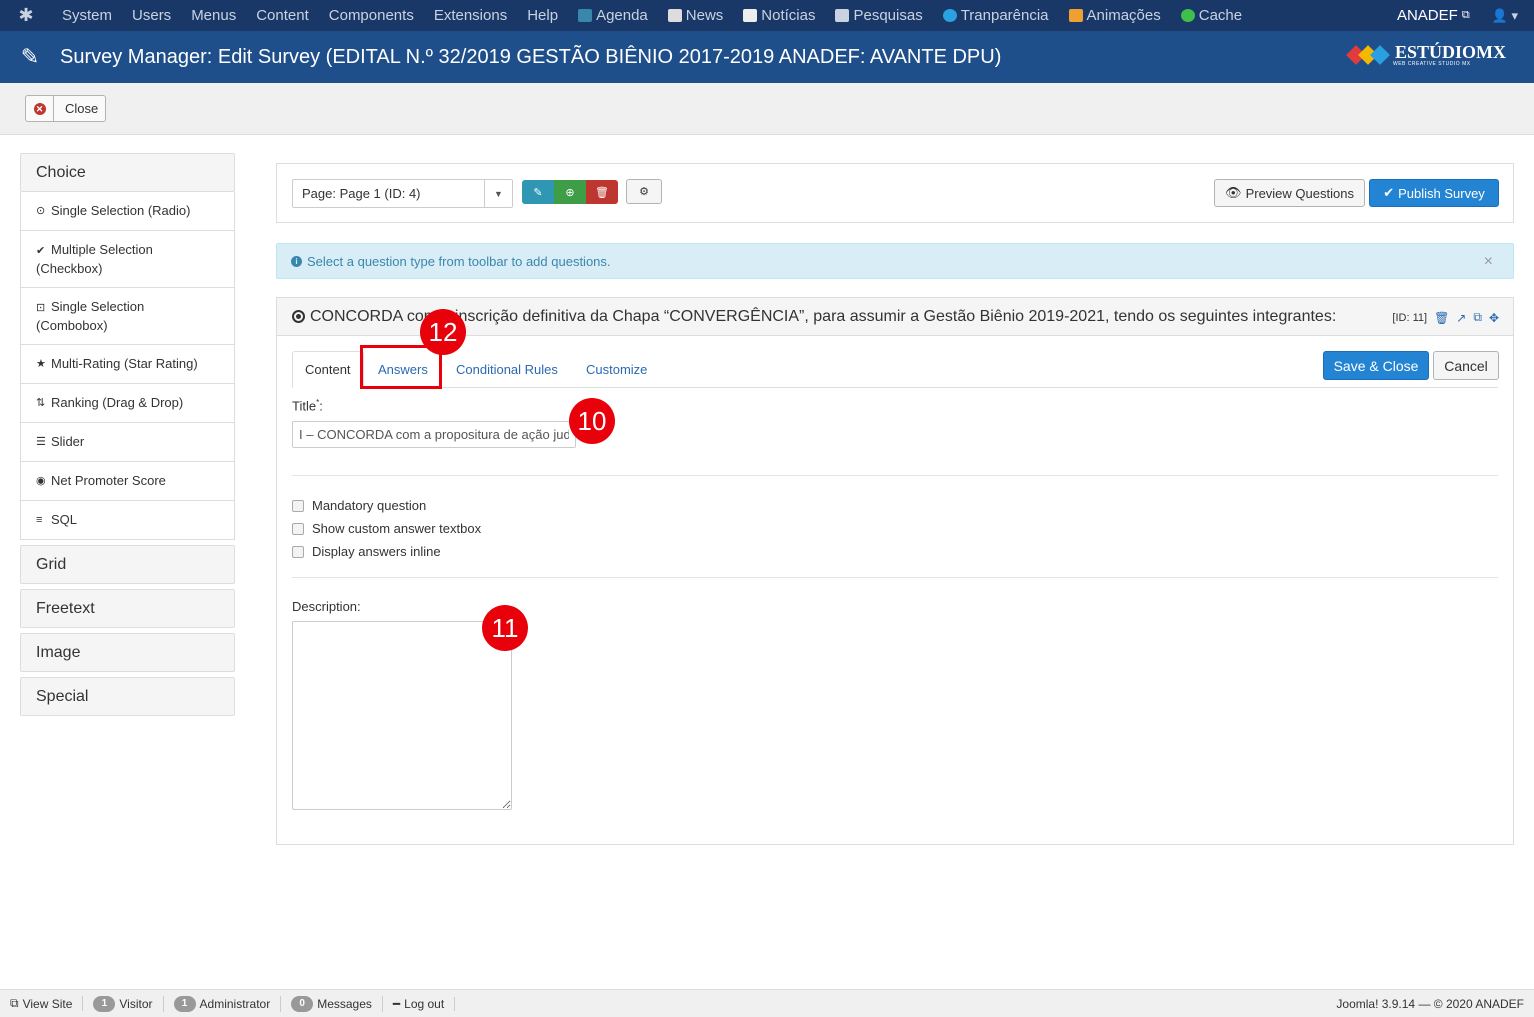 The width and height of the screenshot is (1534, 1017). What do you see at coordinates (401, 367) in the screenshot?
I see `answers-tab-highlight` at bounding box center [401, 367].